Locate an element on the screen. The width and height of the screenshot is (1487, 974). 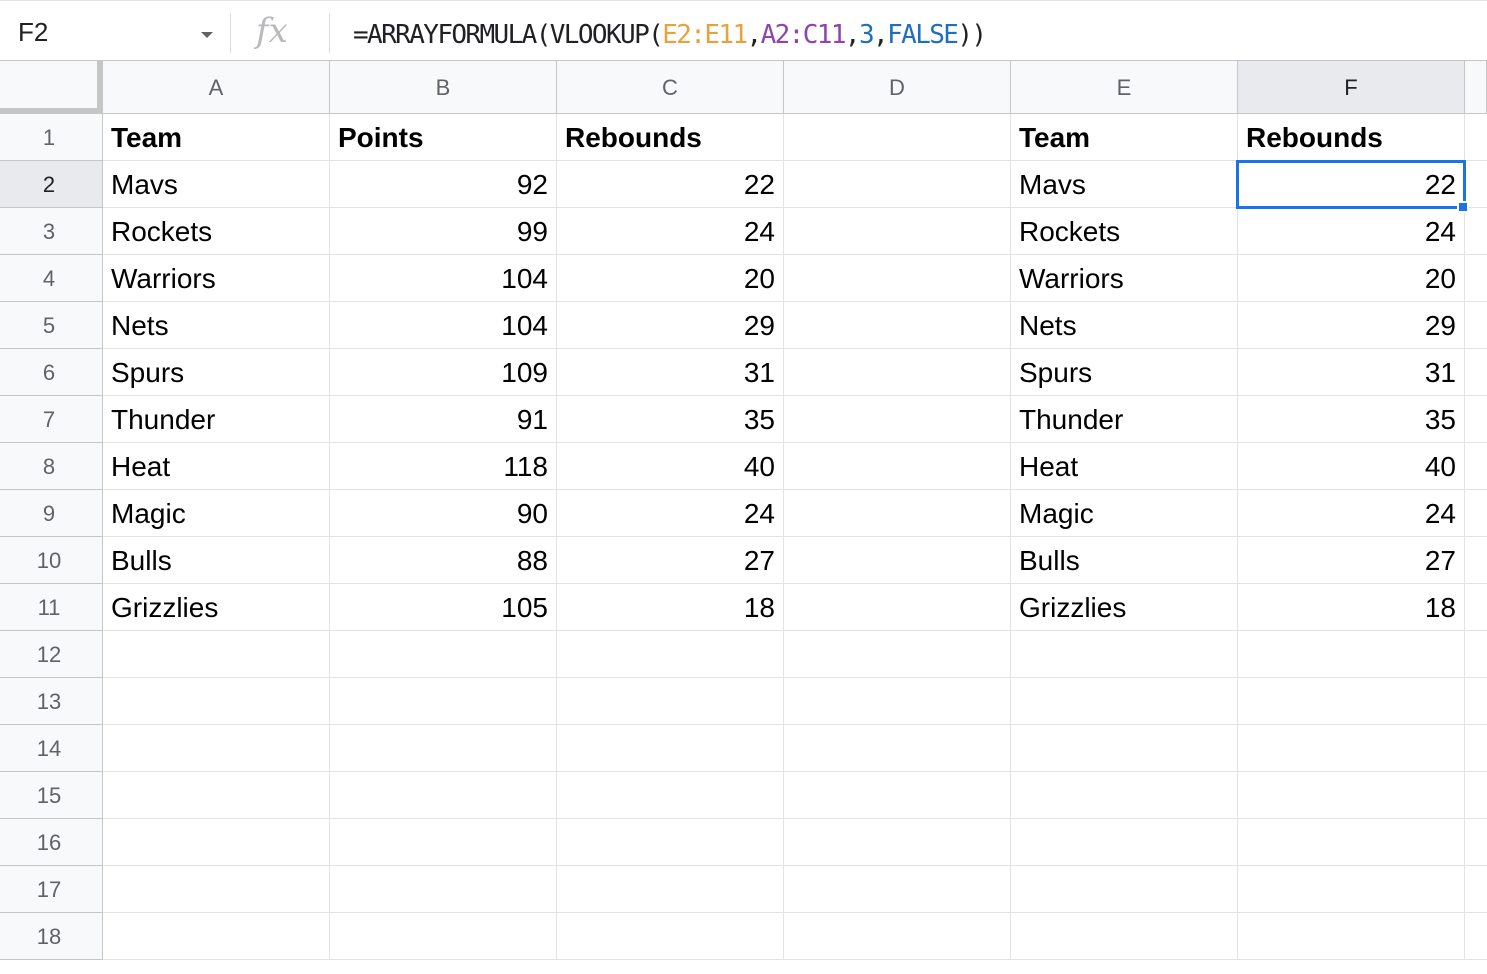
column-header-e: E is located at coordinates (1124, 87).